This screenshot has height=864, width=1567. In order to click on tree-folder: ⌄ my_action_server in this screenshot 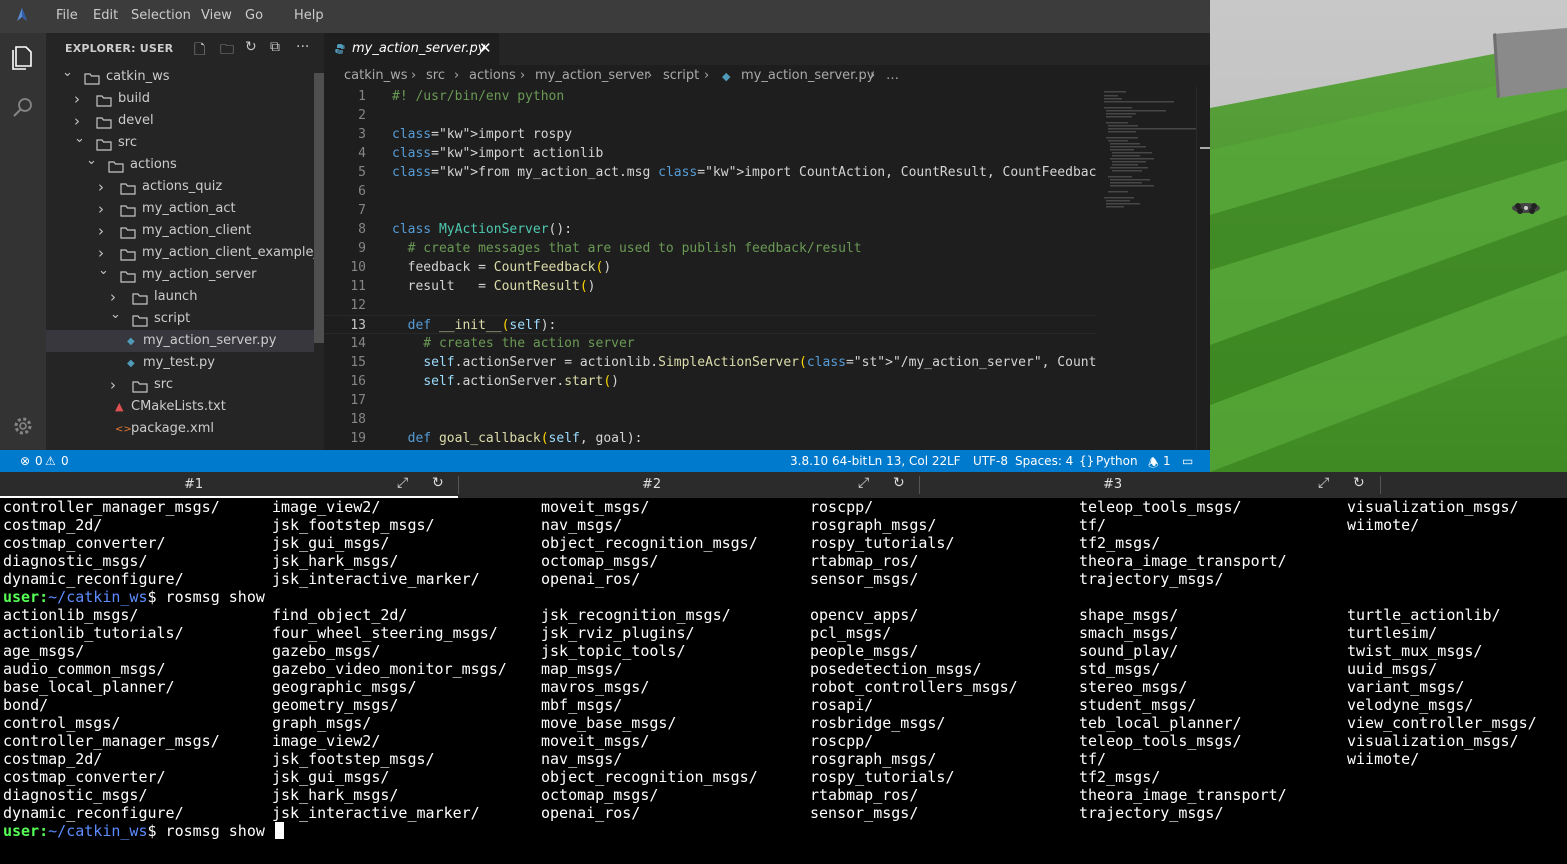, I will do `click(180, 274)`.